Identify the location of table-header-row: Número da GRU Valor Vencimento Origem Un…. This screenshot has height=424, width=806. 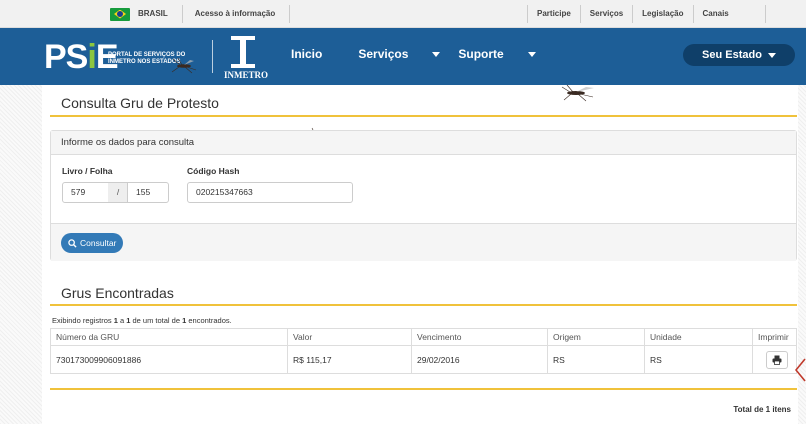
(423, 337).